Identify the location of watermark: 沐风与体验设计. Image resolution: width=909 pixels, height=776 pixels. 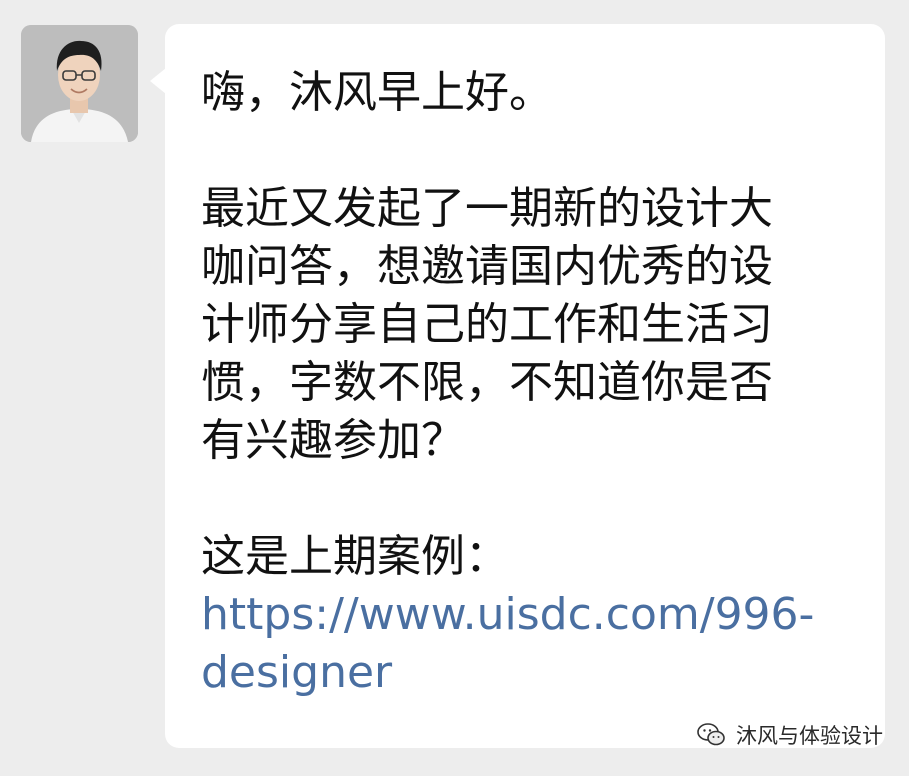
(789, 735).